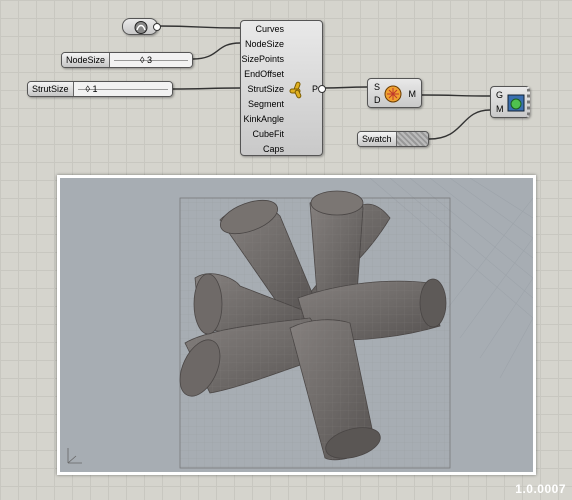 This screenshot has width=572, height=500. What do you see at coordinates (295, 90) in the screenshot?
I see `exoskeleton-icon` at bounding box center [295, 90].